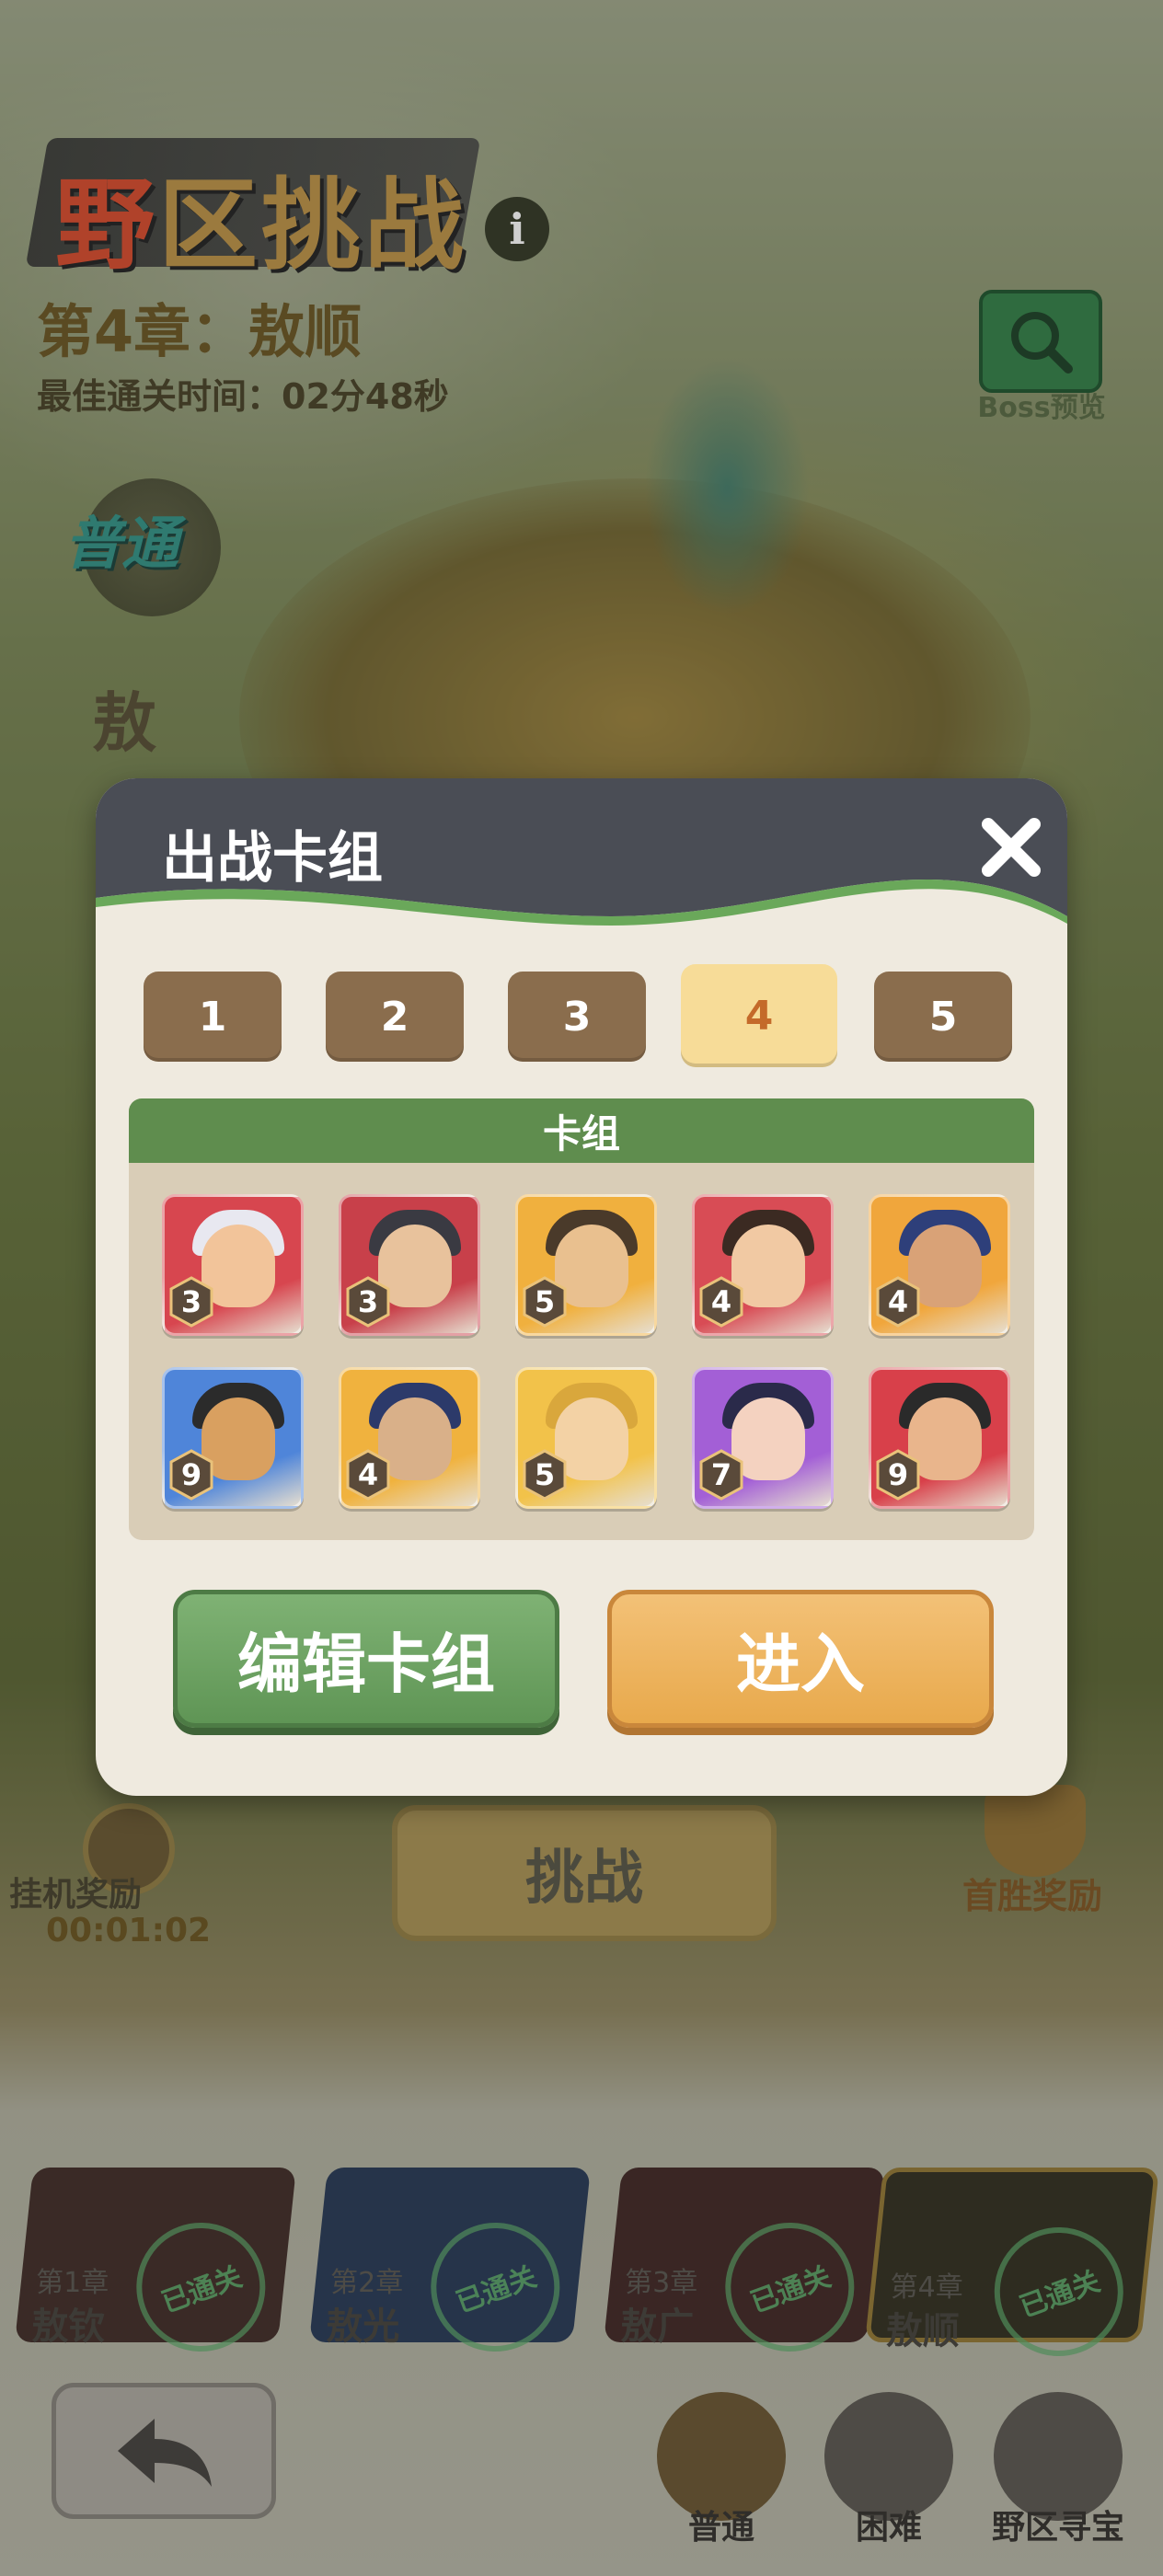 The image size is (1163, 2576). Describe the element at coordinates (366, 1659) in the screenshot. I see `edit-deck-button: 编辑卡组` at that location.